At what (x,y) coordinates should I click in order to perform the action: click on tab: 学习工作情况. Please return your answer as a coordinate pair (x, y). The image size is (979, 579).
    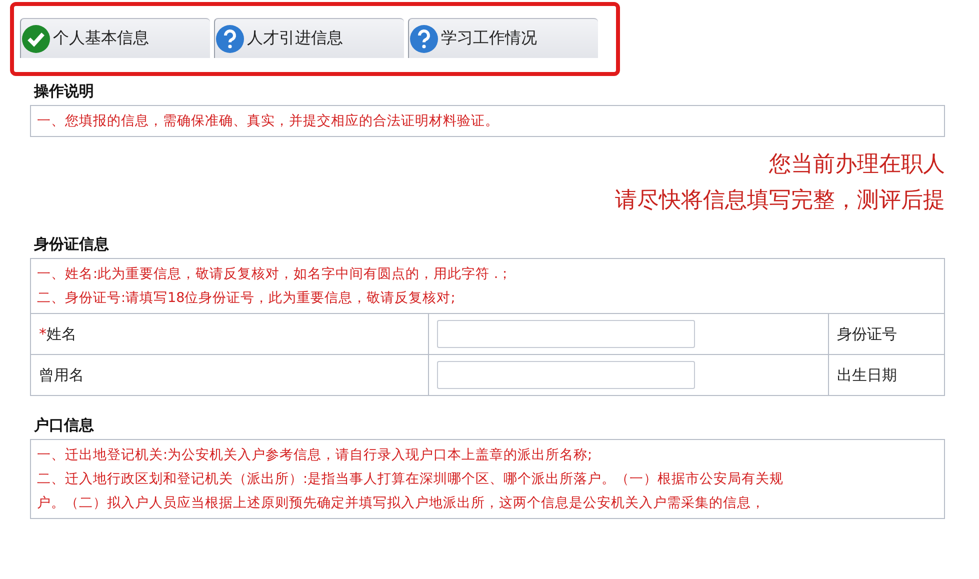
    Looking at the image, I should click on (503, 38).